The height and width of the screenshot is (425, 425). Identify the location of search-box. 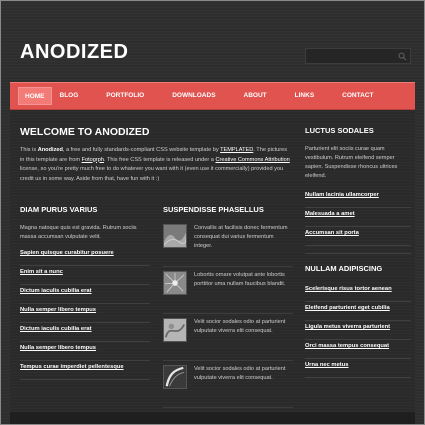
(358, 58).